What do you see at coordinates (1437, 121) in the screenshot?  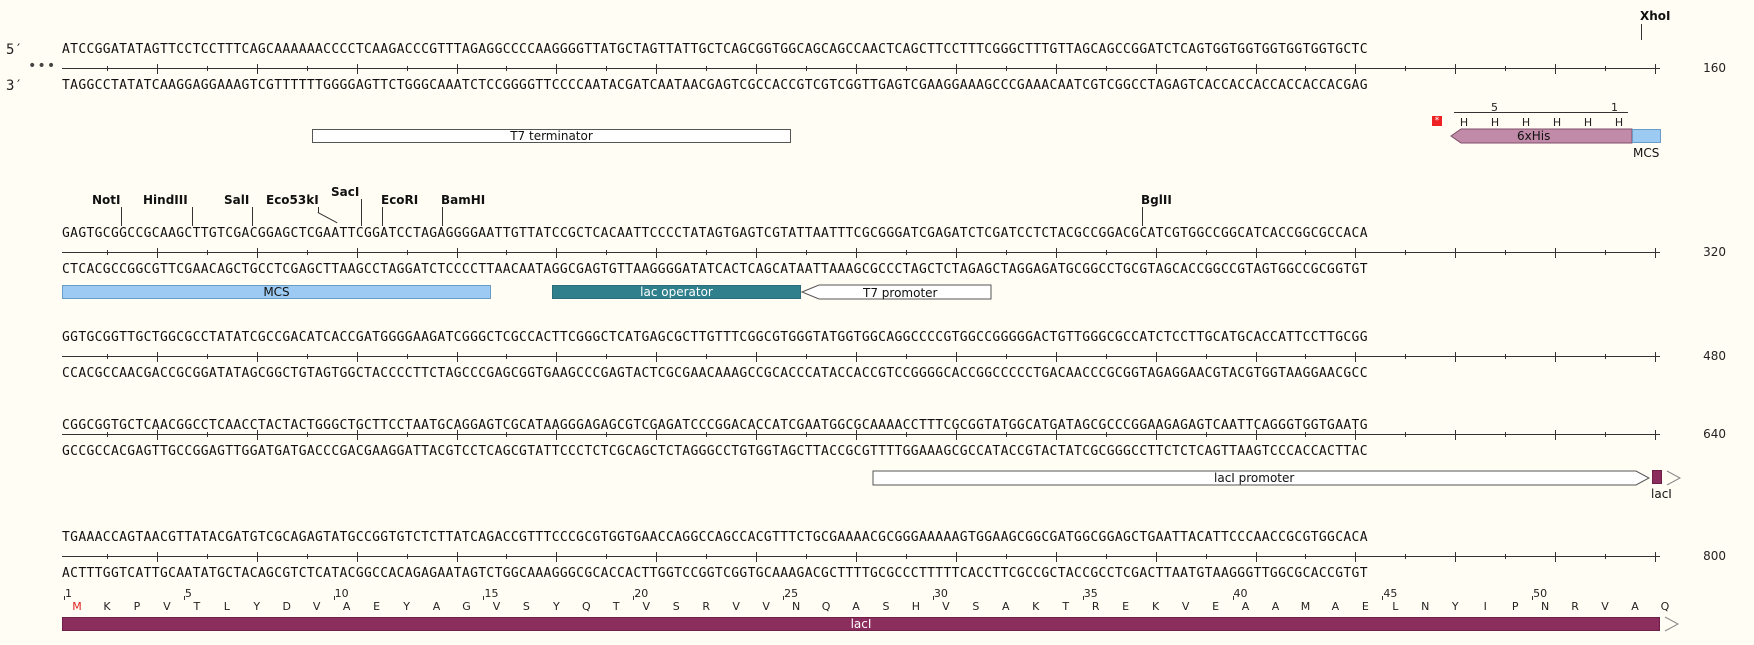 I see `stop-codon-marker: *` at bounding box center [1437, 121].